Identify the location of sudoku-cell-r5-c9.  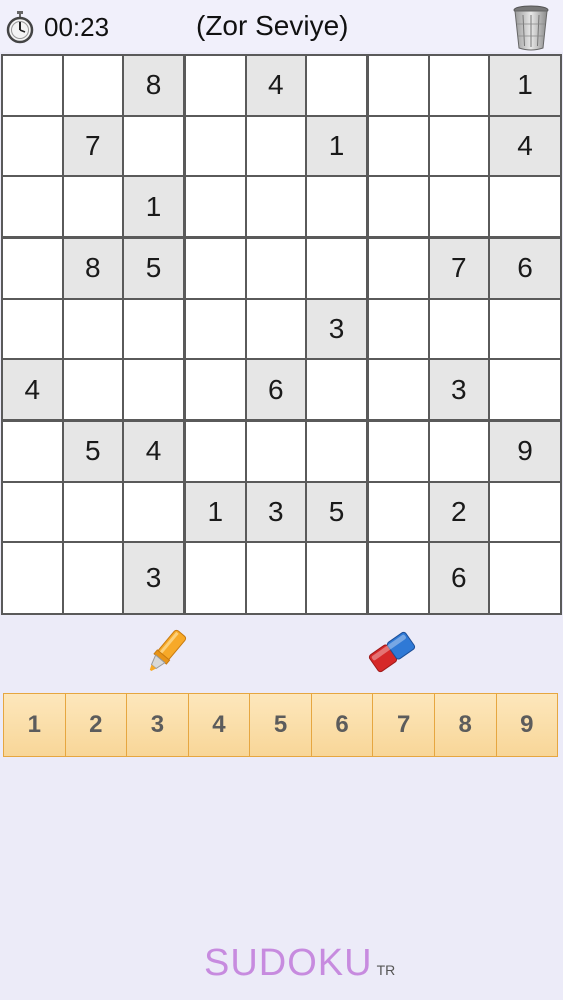
(525, 328).